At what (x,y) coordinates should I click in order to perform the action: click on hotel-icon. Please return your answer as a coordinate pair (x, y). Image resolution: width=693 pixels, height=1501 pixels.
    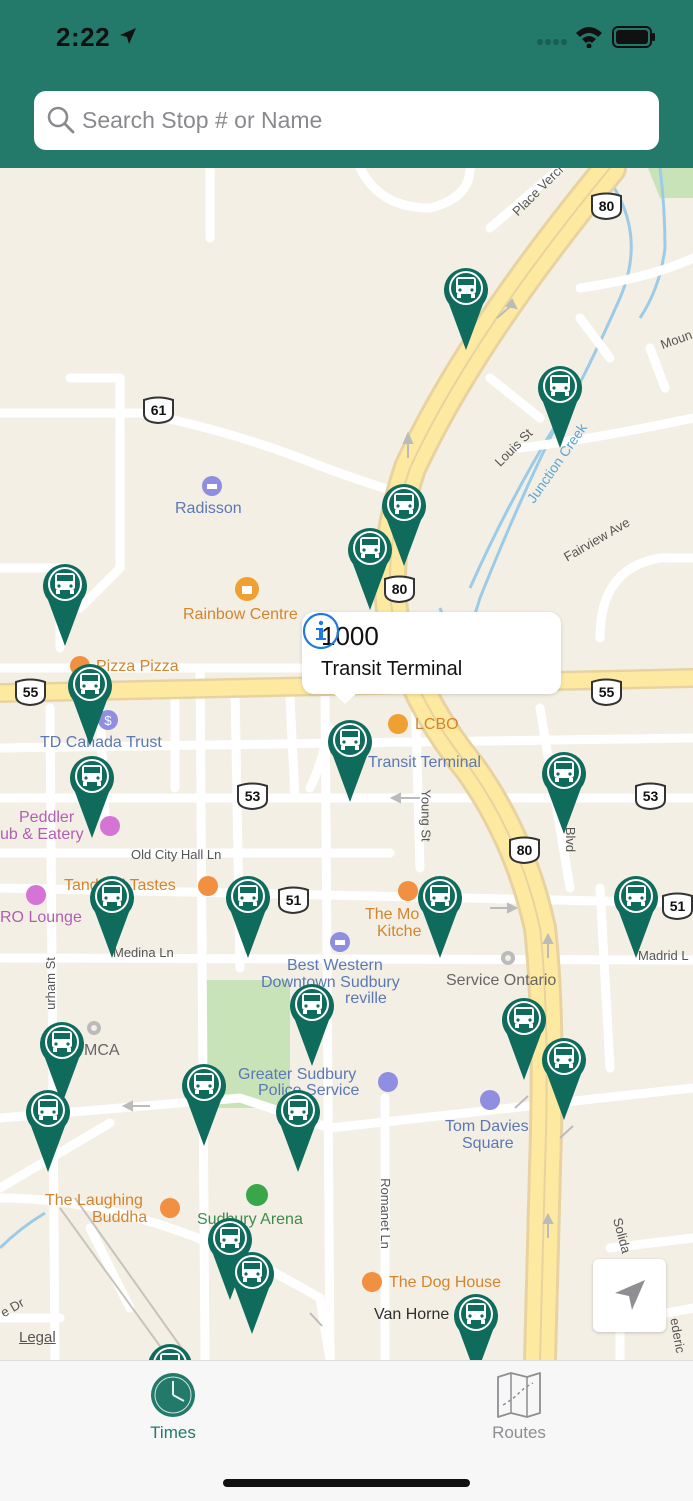
    Looking at the image, I should click on (212, 486).